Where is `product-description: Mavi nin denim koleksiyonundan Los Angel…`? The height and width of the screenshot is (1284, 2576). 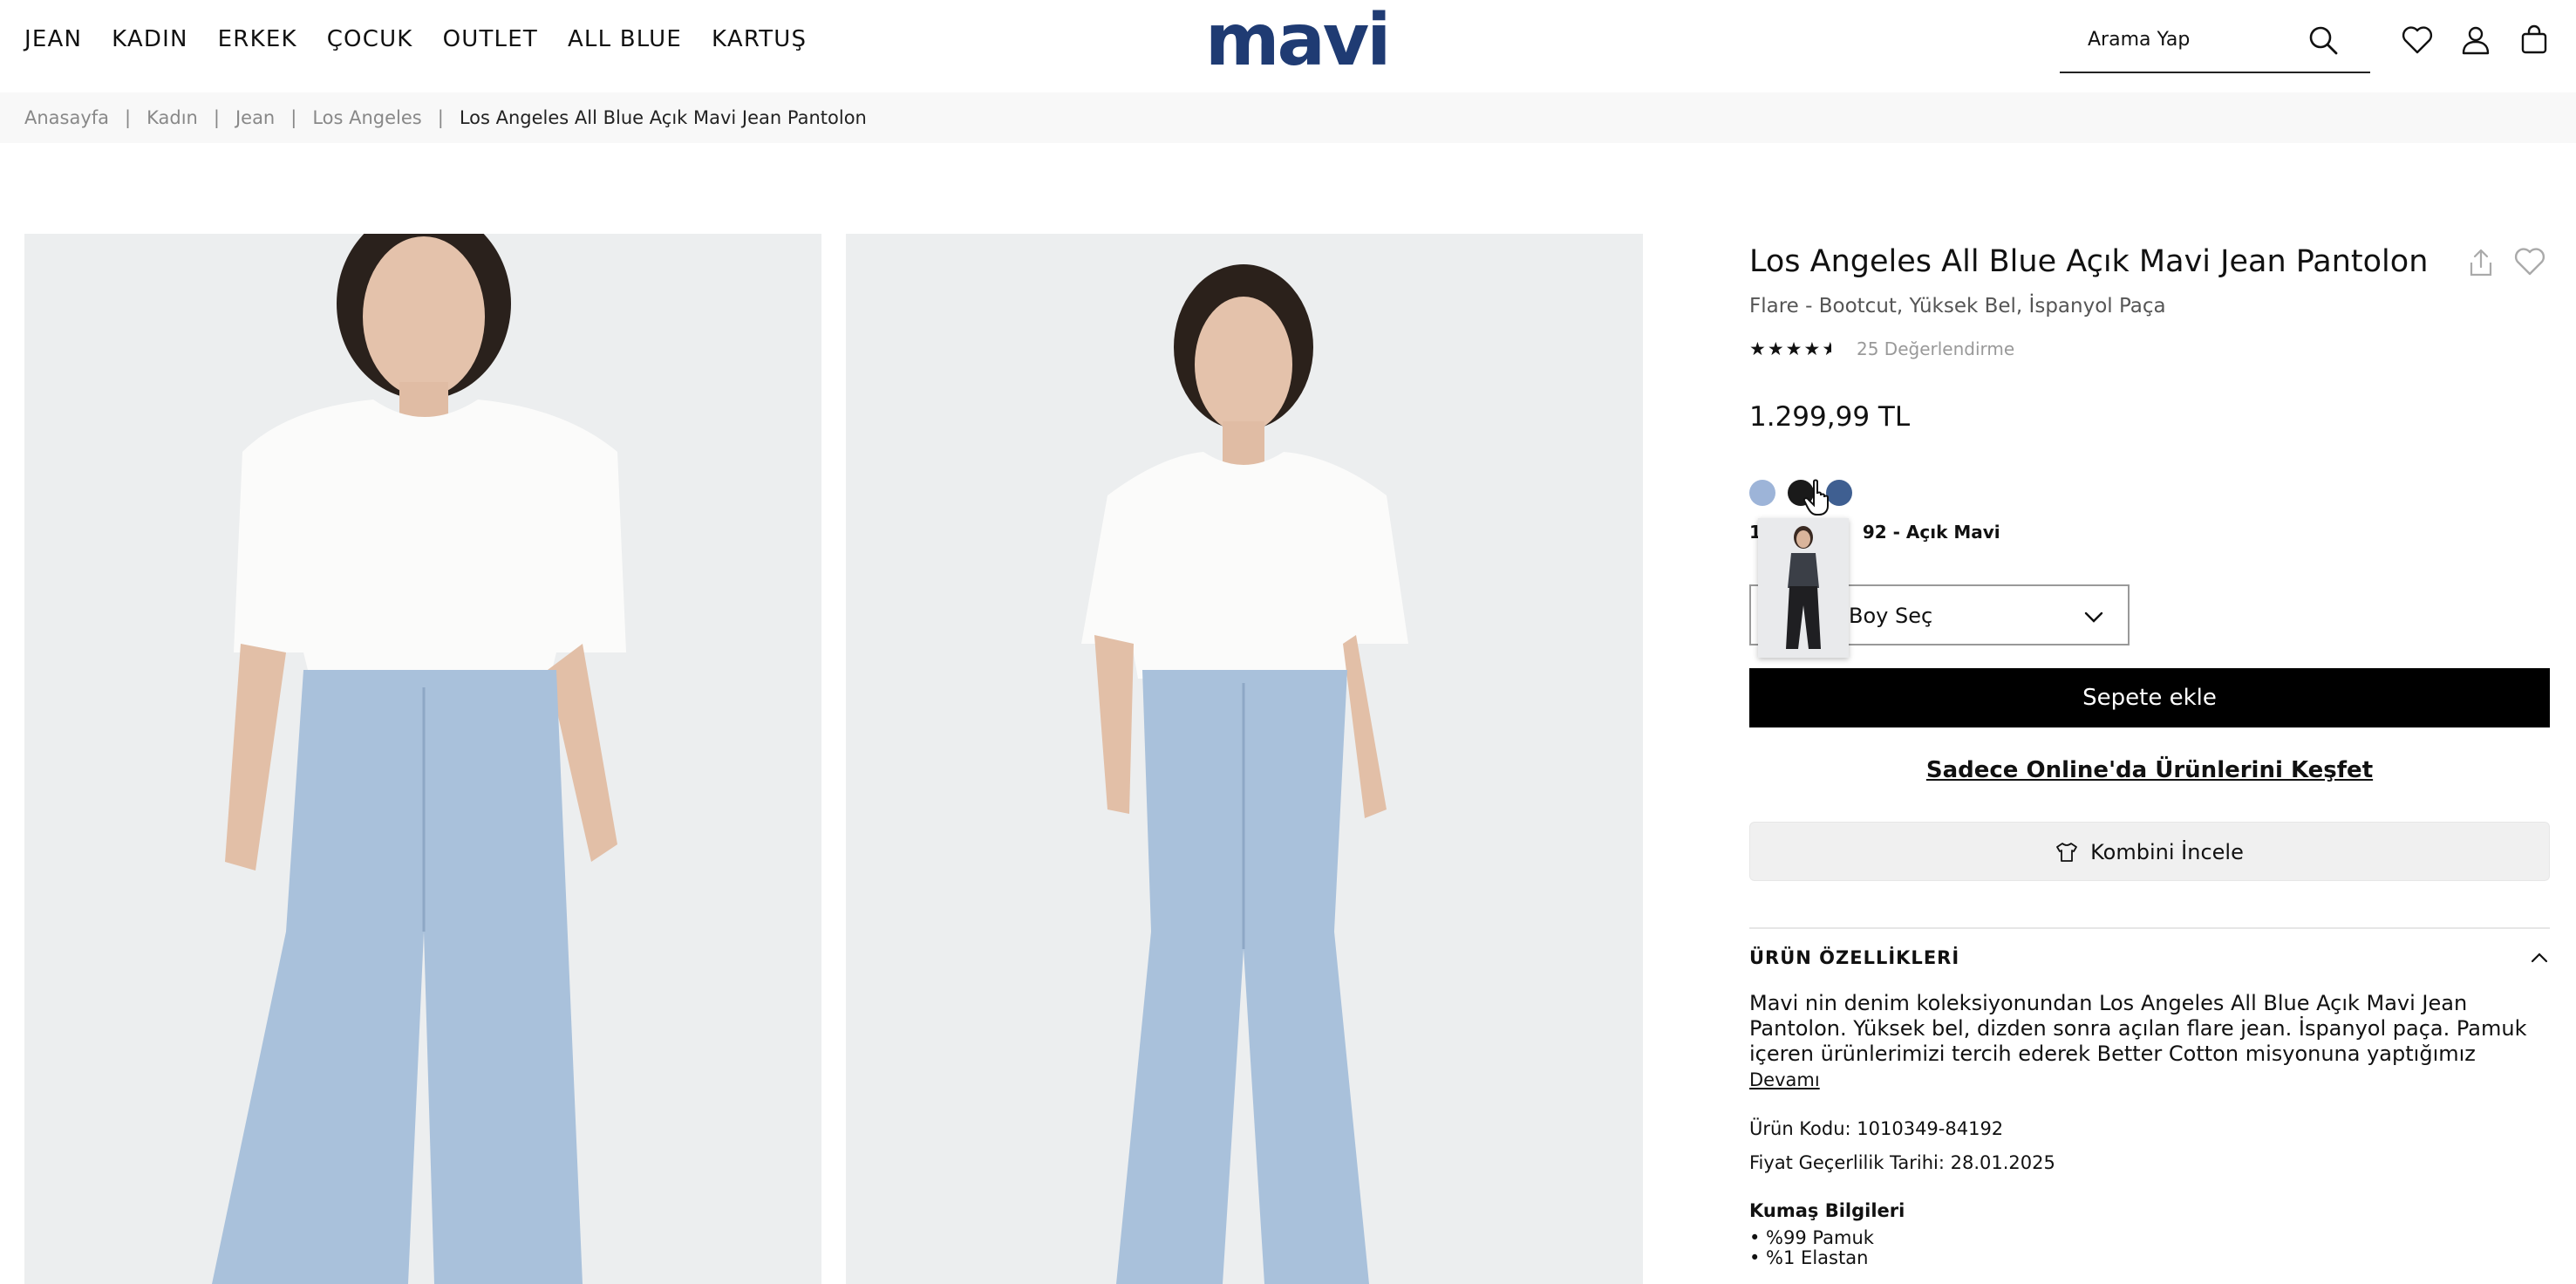
product-description: Mavi nin denim koleksiyonundan Los Angel… is located at coordinates (2138, 1028).